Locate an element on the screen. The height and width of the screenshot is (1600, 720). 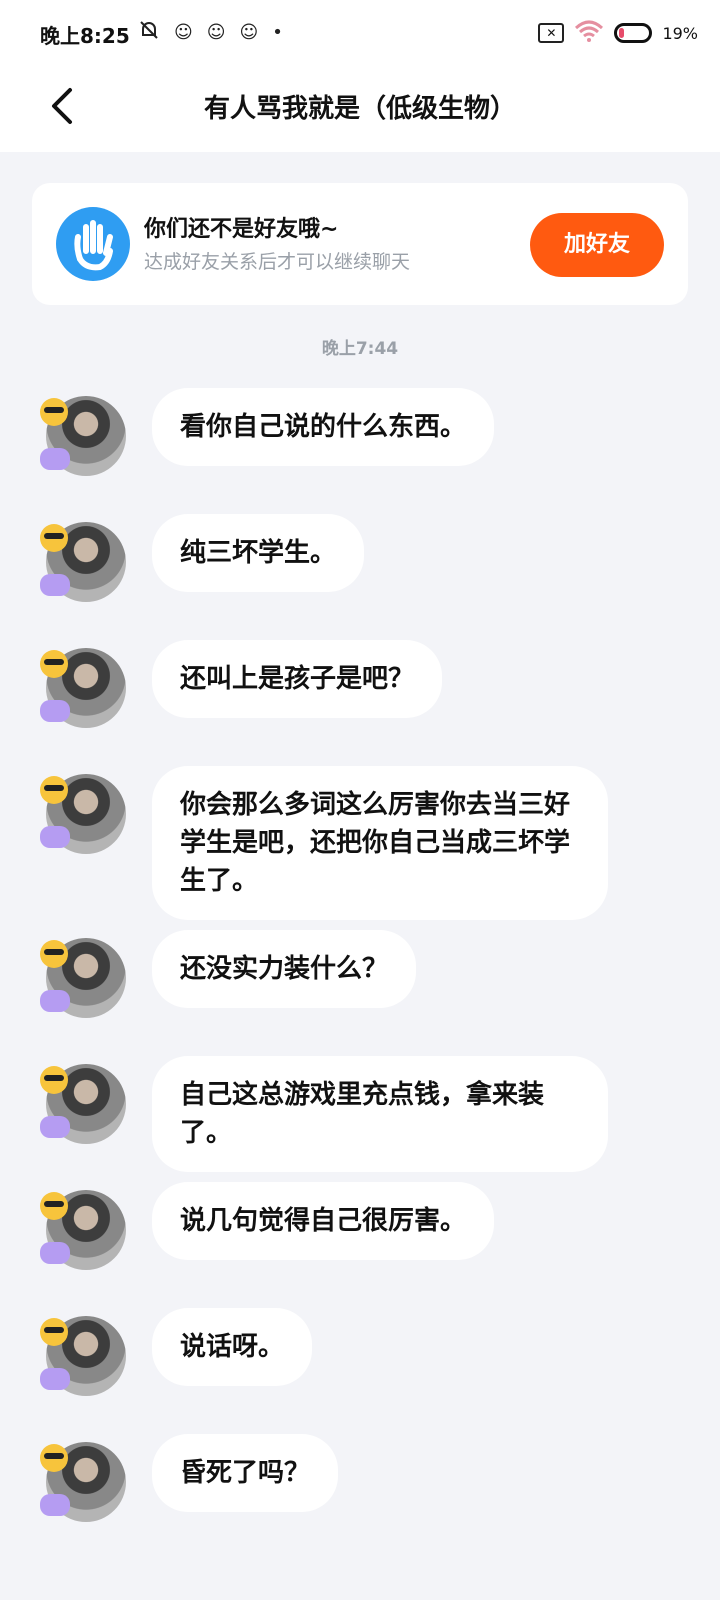
message-bubble: 还没实力装什么？ is located at coordinates (284, 969).